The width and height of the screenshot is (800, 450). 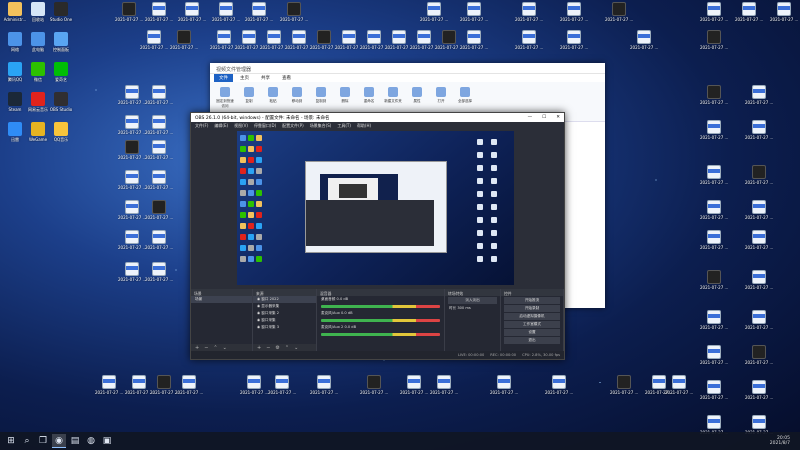 I want to click on move-up-icon: ⌃, so click(x=215, y=348).